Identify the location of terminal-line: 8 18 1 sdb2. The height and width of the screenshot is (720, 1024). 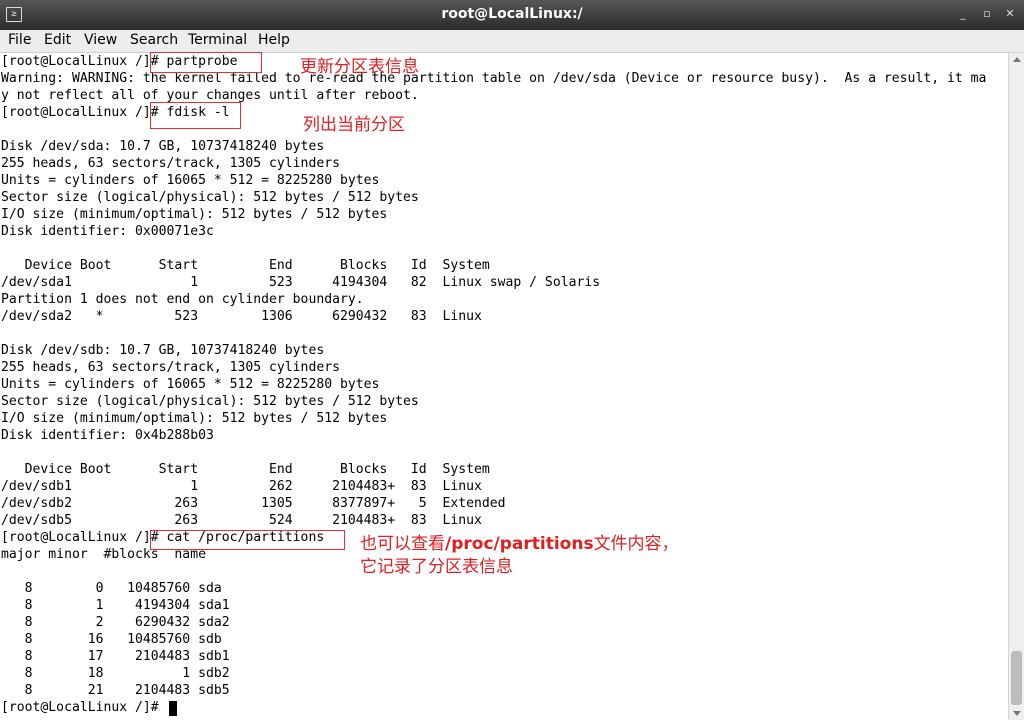
(115, 673).